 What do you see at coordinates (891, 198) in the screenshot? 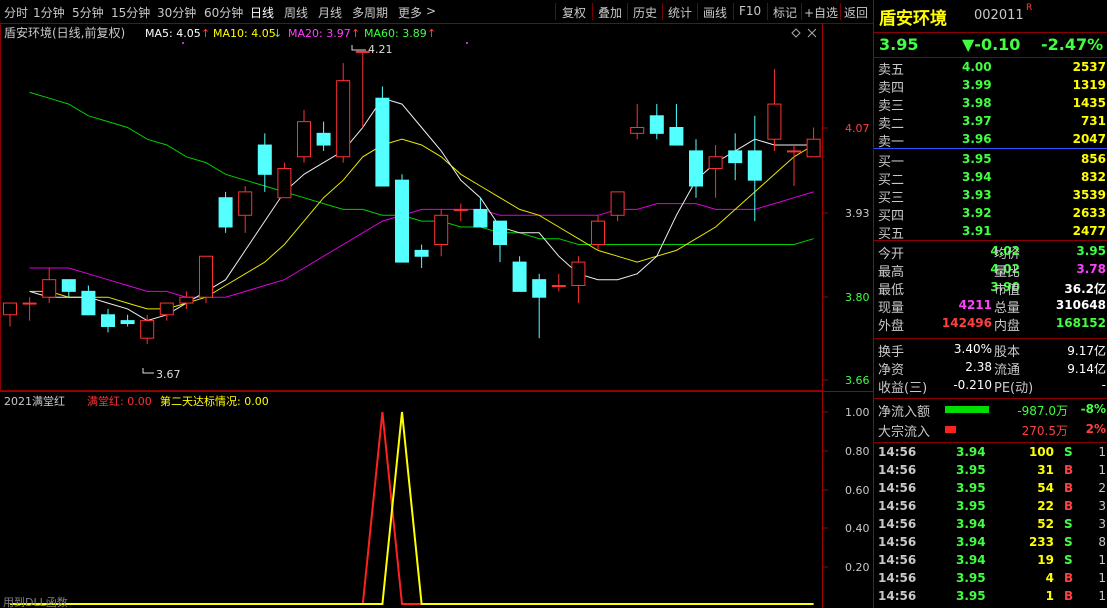
I see `bid-level-label: 买三` at bounding box center [891, 198].